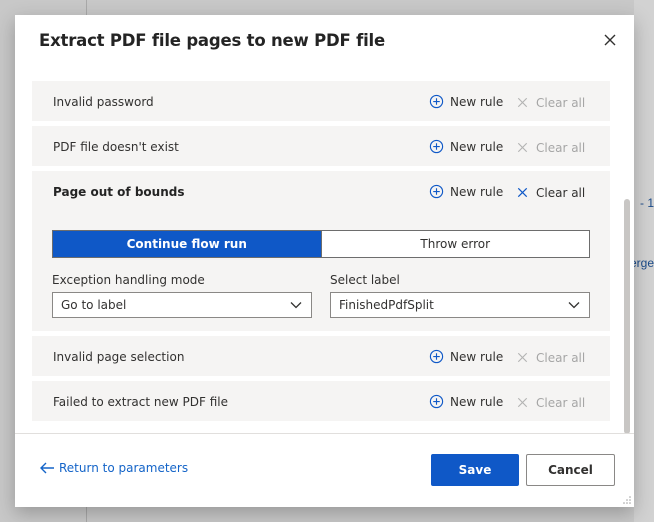 The height and width of the screenshot is (522, 654). What do you see at coordinates (119, 357) in the screenshot?
I see `rule-name: Invalid page selection` at bounding box center [119, 357].